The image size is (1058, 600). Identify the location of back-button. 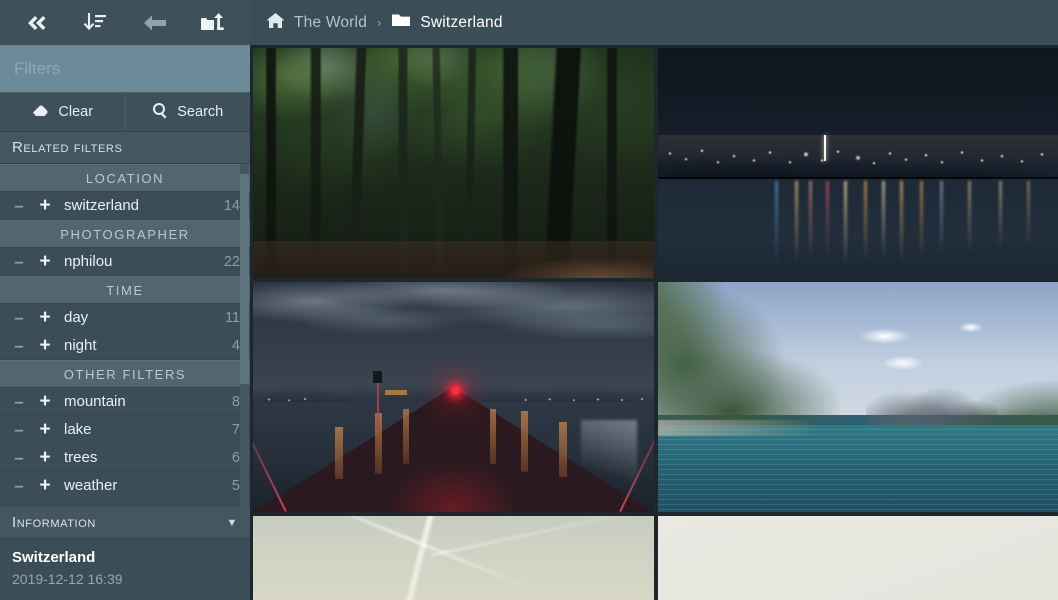
(155, 22).